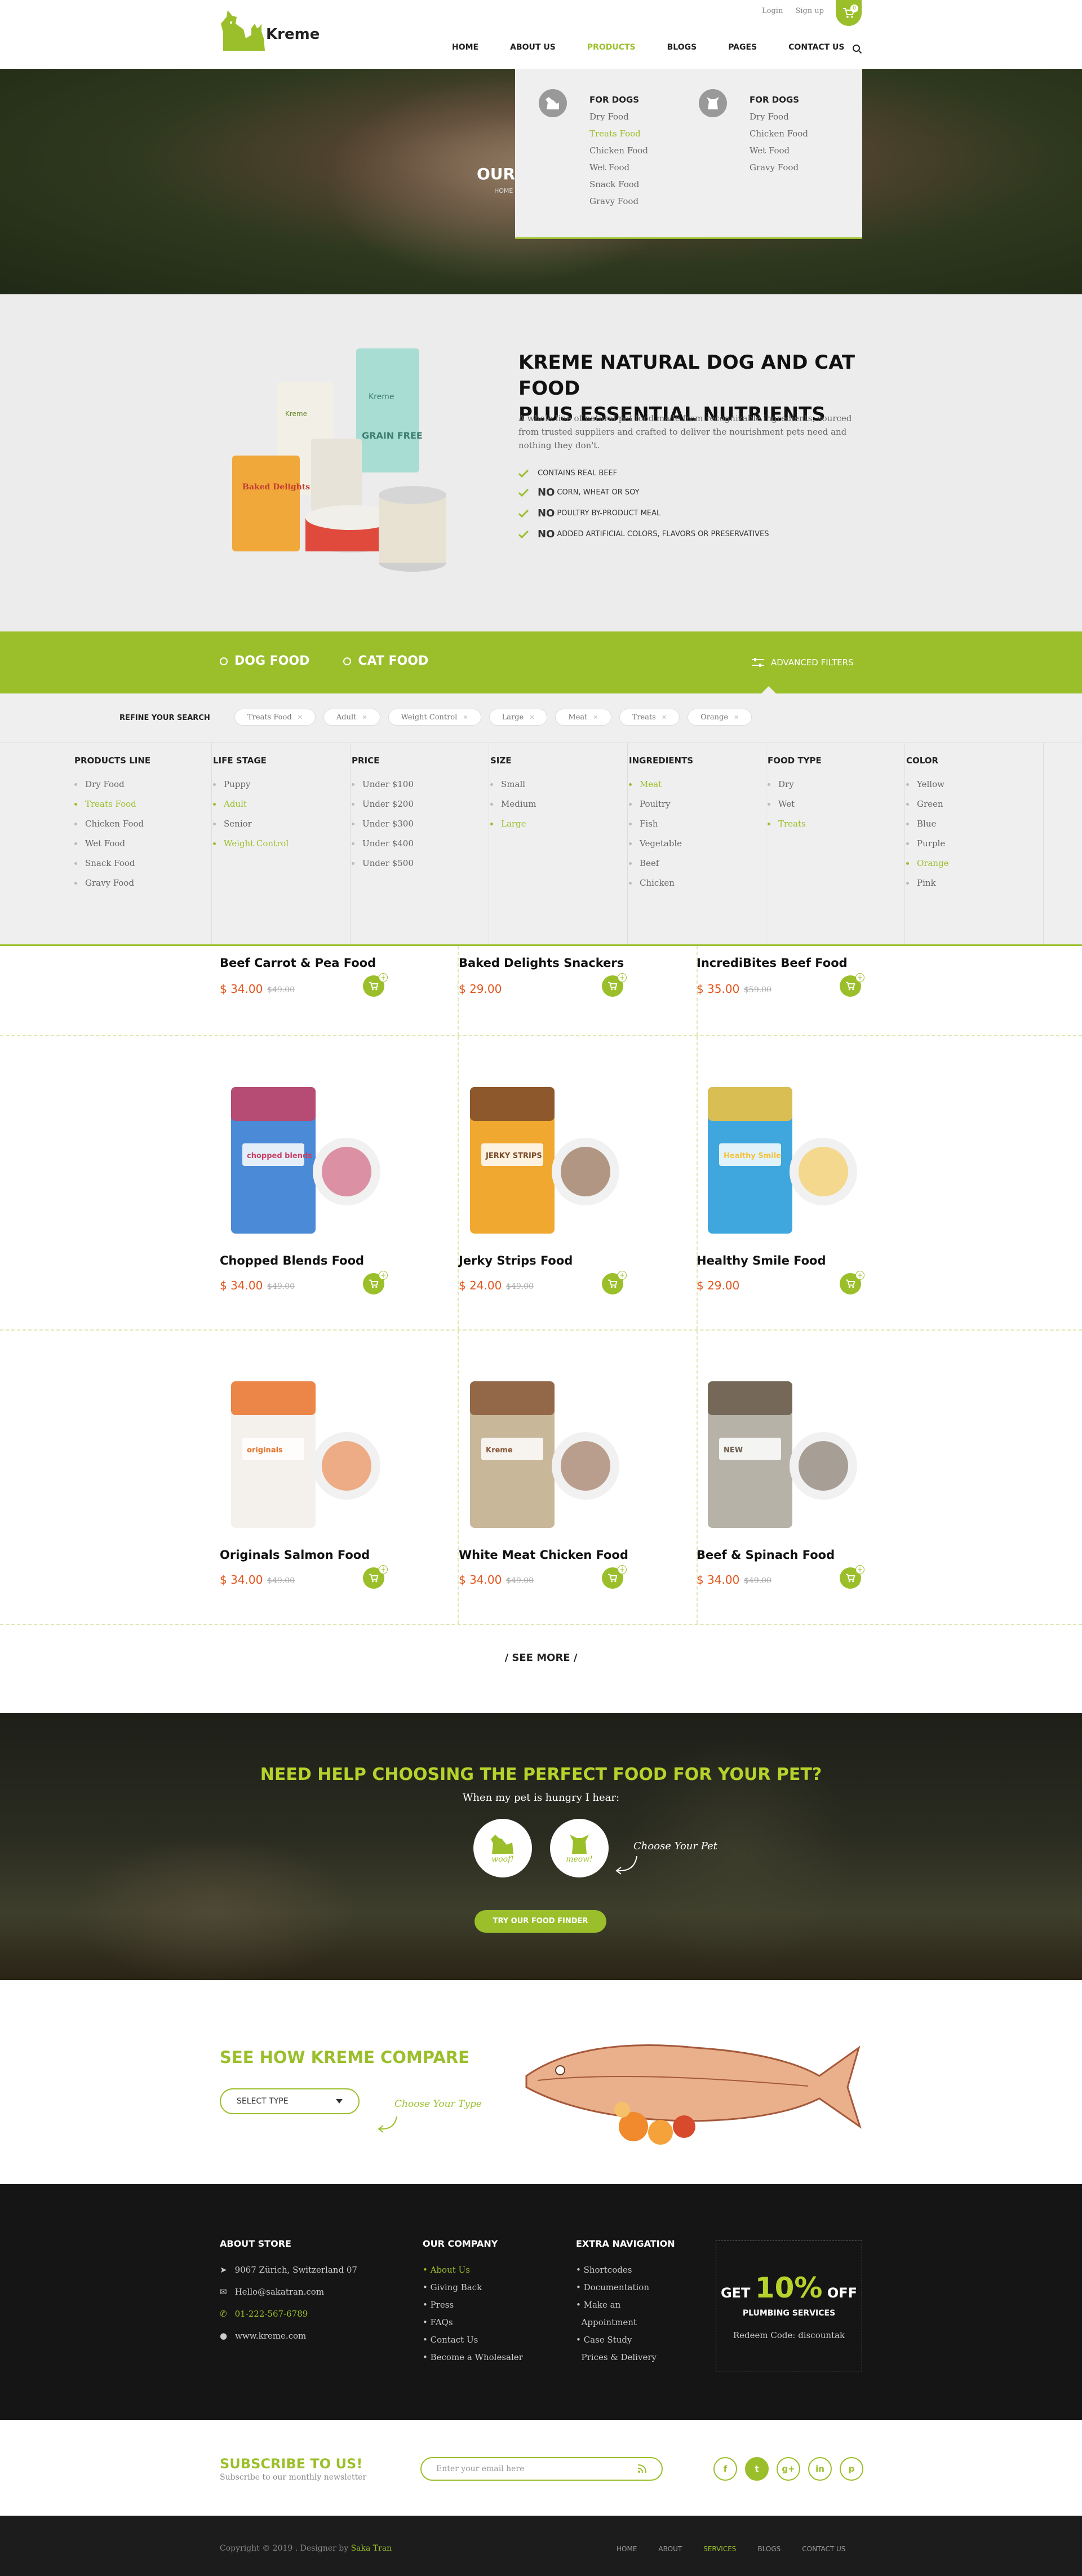 Image resolution: width=1082 pixels, height=2576 pixels. What do you see at coordinates (282, 824) in the screenshot?
I see `facet-option: Senior` at bounding box center [282, 824].